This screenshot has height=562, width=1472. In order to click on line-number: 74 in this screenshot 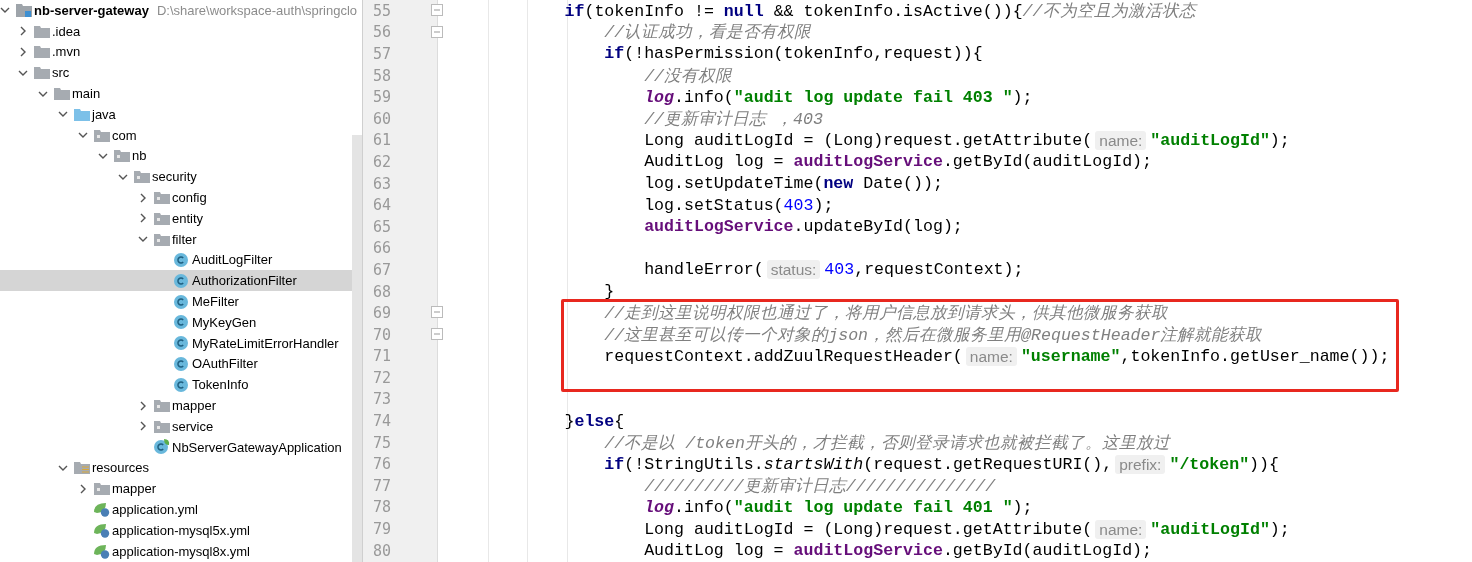, I will do `click(382, 421)`.